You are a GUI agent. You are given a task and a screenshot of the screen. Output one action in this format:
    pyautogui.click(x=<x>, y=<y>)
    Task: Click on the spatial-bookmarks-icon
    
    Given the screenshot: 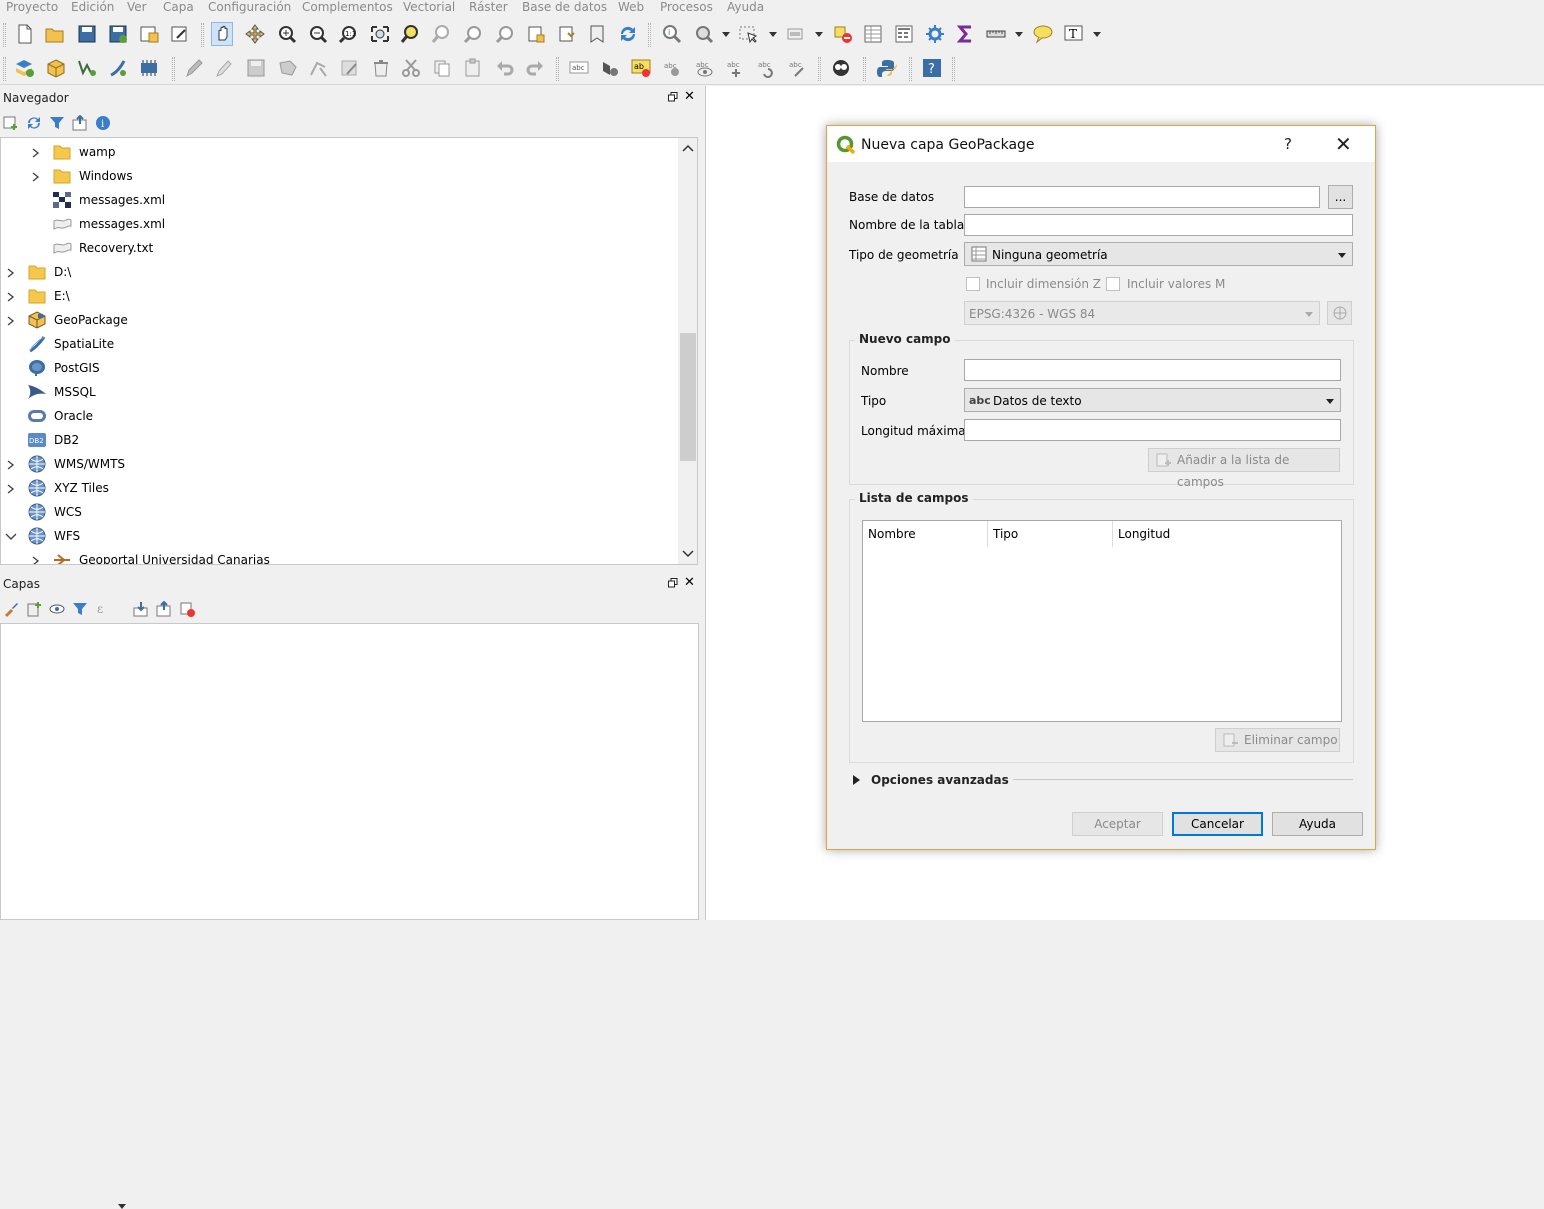 What is the action you would take?
    pyautogui.click(x=597, y=34)
    